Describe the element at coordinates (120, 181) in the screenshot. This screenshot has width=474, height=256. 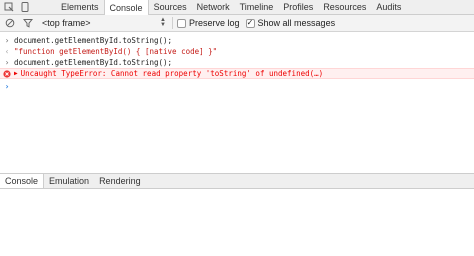
I see `drawer-tab-rendering: Rendering` at that location.